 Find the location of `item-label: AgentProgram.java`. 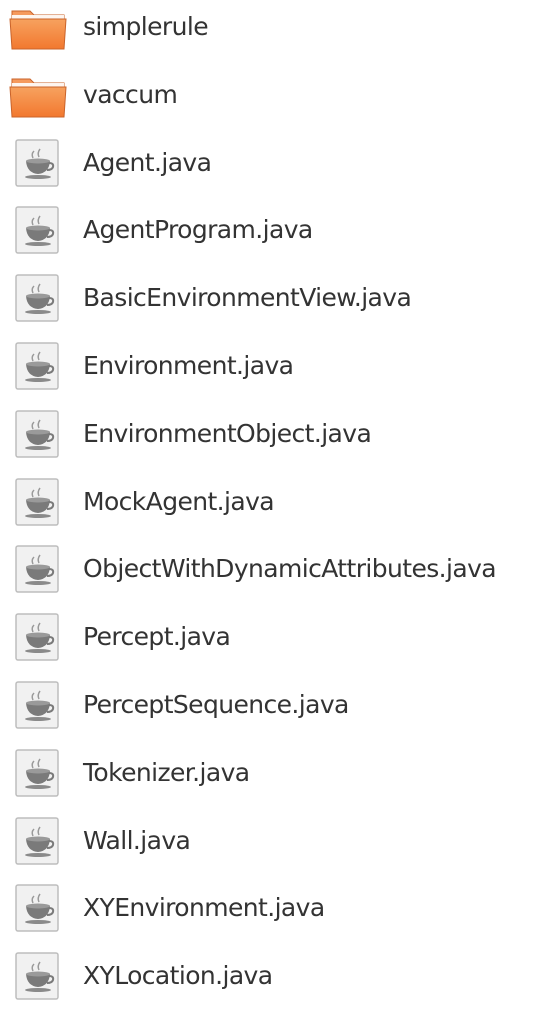

item-label: AgentProgram.java is located at coordinates (198, 230).